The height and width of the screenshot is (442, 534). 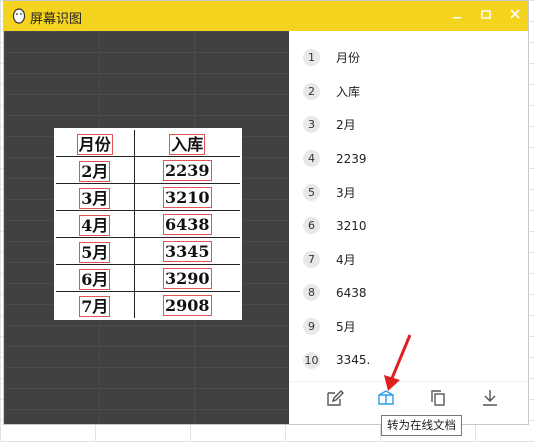 I want to click on table-cell: 2239, so click(x=187, y=170).